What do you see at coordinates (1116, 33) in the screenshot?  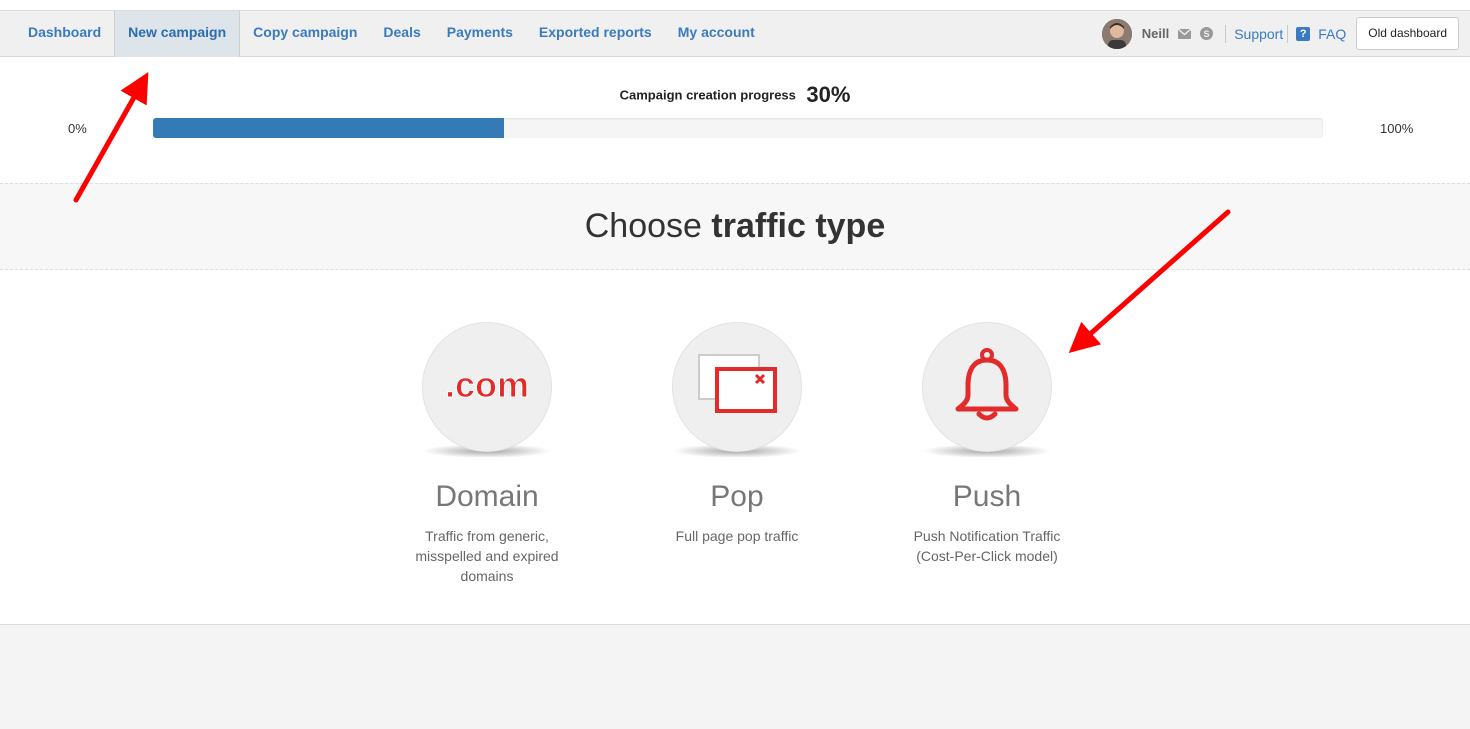 I see `avatar` at bounding box center [1116, 33].